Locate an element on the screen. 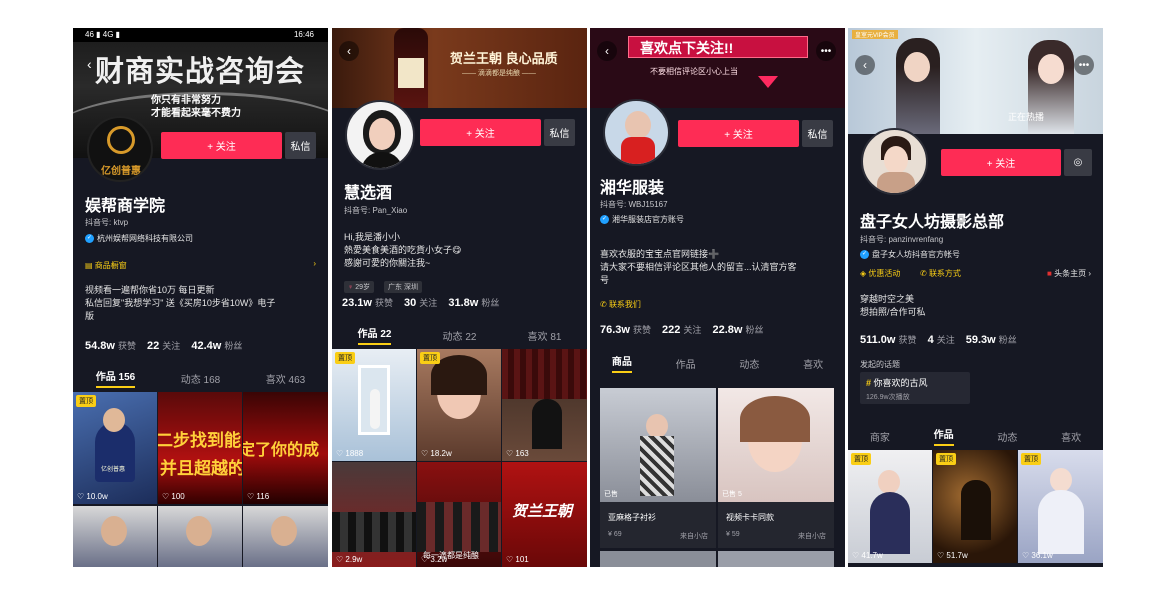  verified-label: 湘华服装店官方账号 is located at coordinates (648, 219).